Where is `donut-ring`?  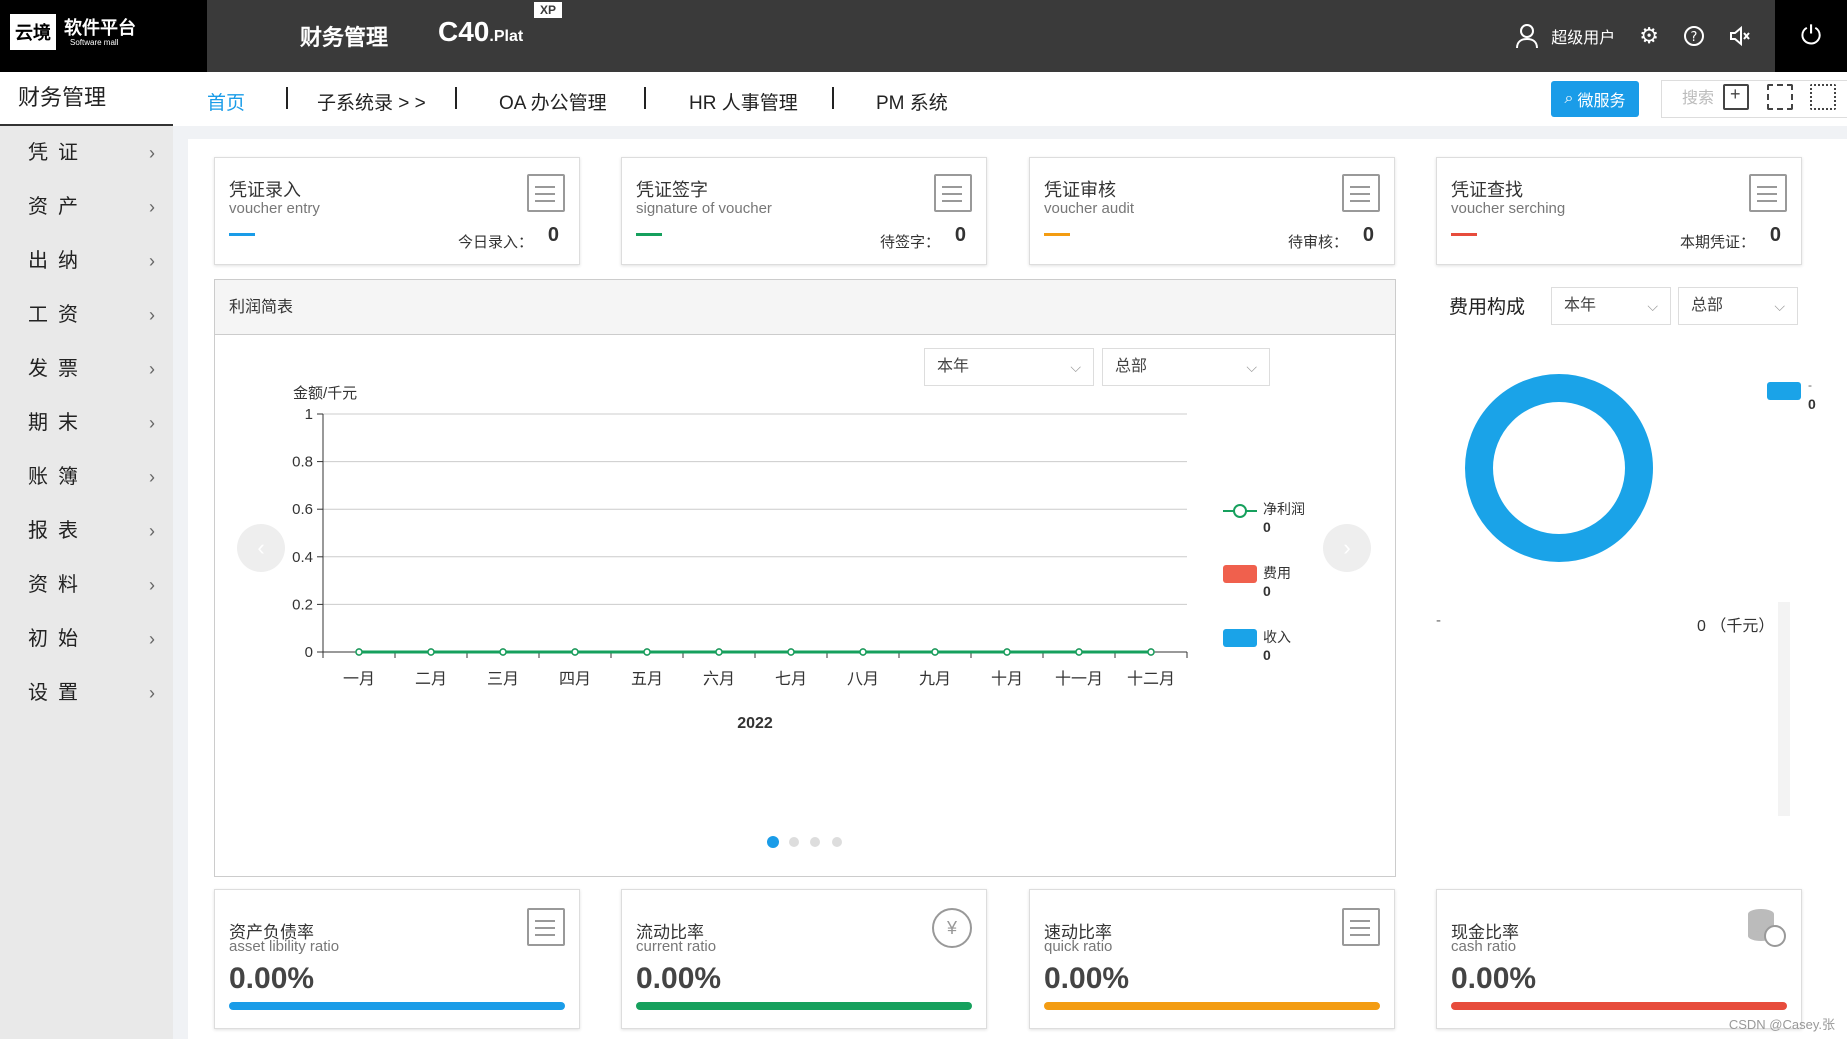 donut-ring is located at coordinates (1559, 468).